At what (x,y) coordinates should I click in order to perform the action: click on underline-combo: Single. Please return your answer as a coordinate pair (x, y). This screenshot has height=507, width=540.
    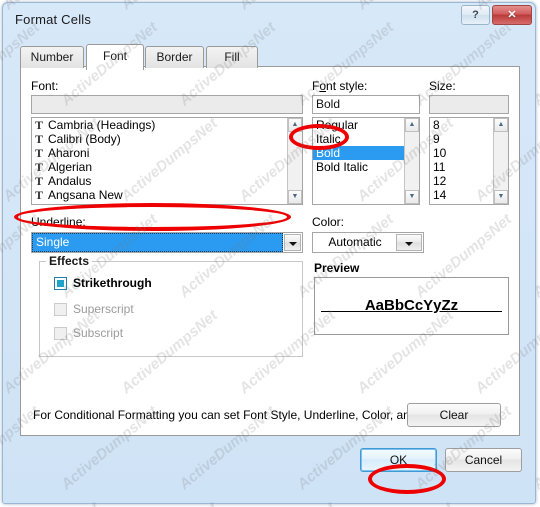
    Looking at the image, I should click on (167, 242).